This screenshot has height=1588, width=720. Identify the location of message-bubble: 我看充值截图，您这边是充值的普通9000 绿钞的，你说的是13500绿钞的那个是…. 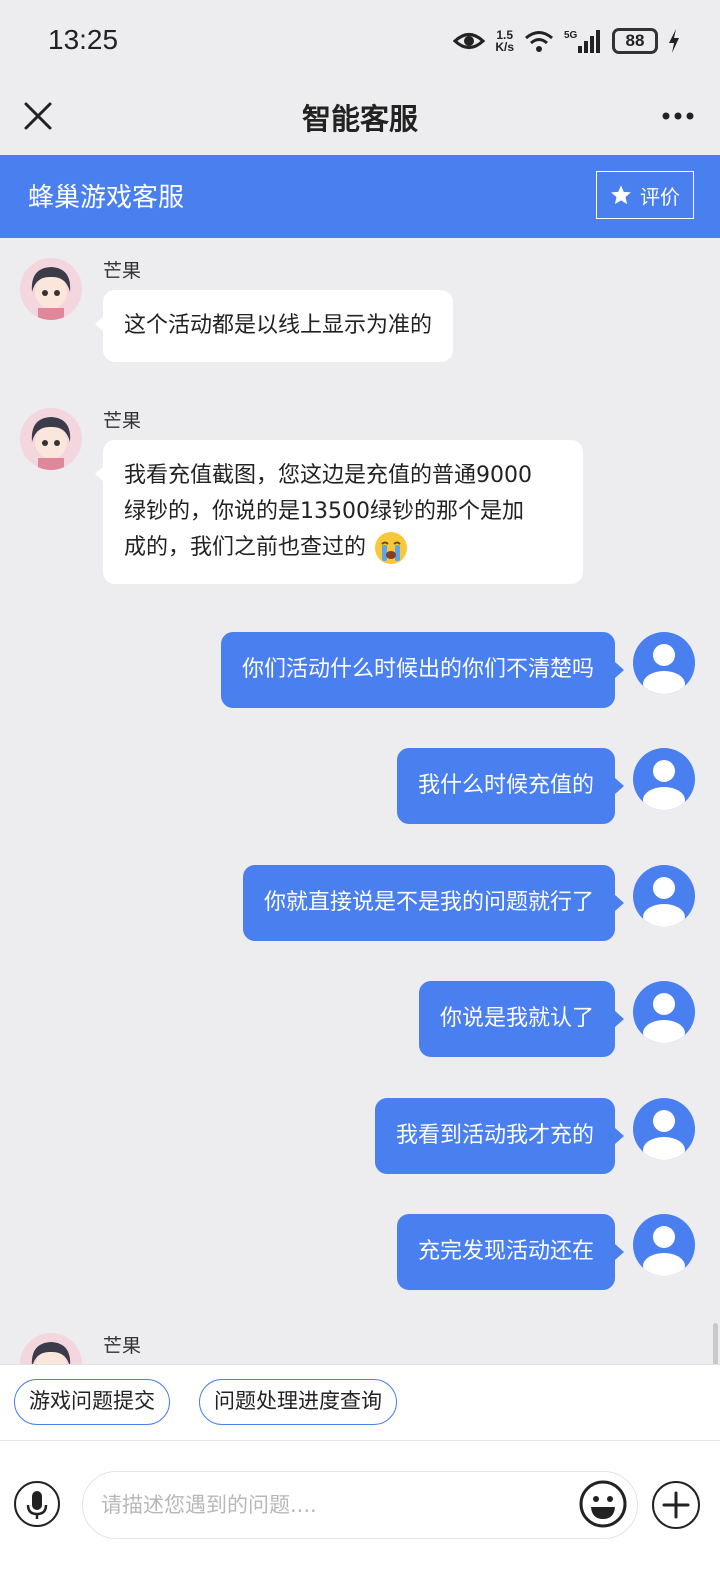
(339, 512).